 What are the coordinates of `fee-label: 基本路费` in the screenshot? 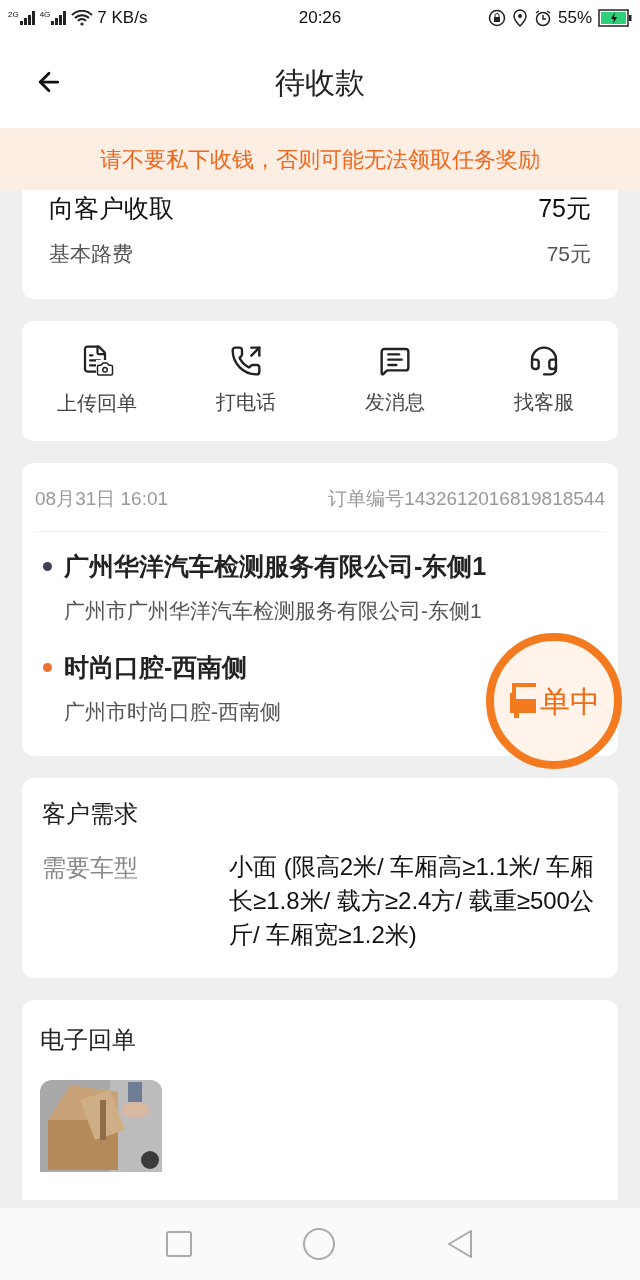 It's located at (91, 253).